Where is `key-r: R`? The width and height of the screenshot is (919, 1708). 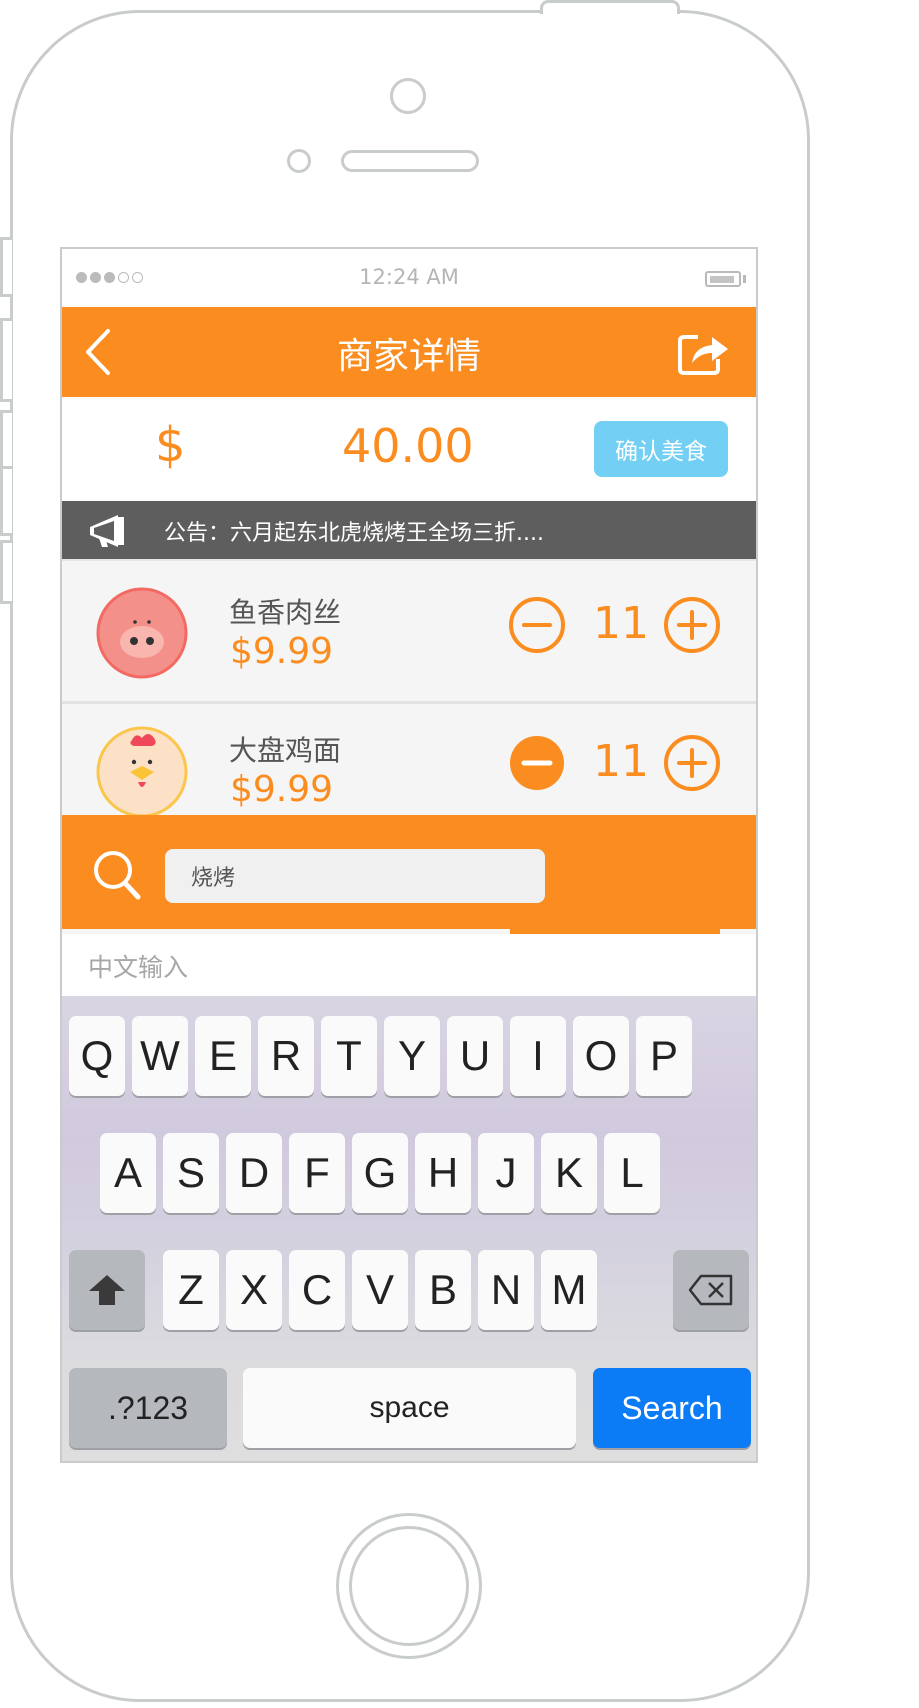 key-r: R is located at coordinates (286, 1056).